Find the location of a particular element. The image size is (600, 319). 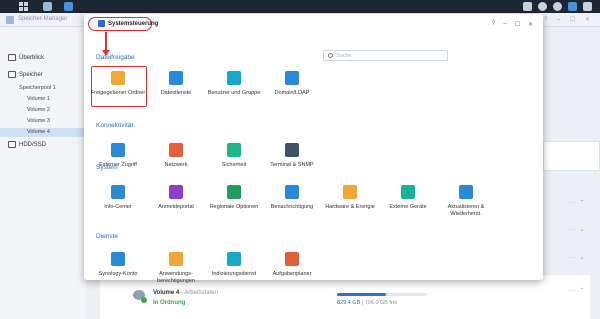

tile-label: Dateidienste is located at coordinates (176, 93).